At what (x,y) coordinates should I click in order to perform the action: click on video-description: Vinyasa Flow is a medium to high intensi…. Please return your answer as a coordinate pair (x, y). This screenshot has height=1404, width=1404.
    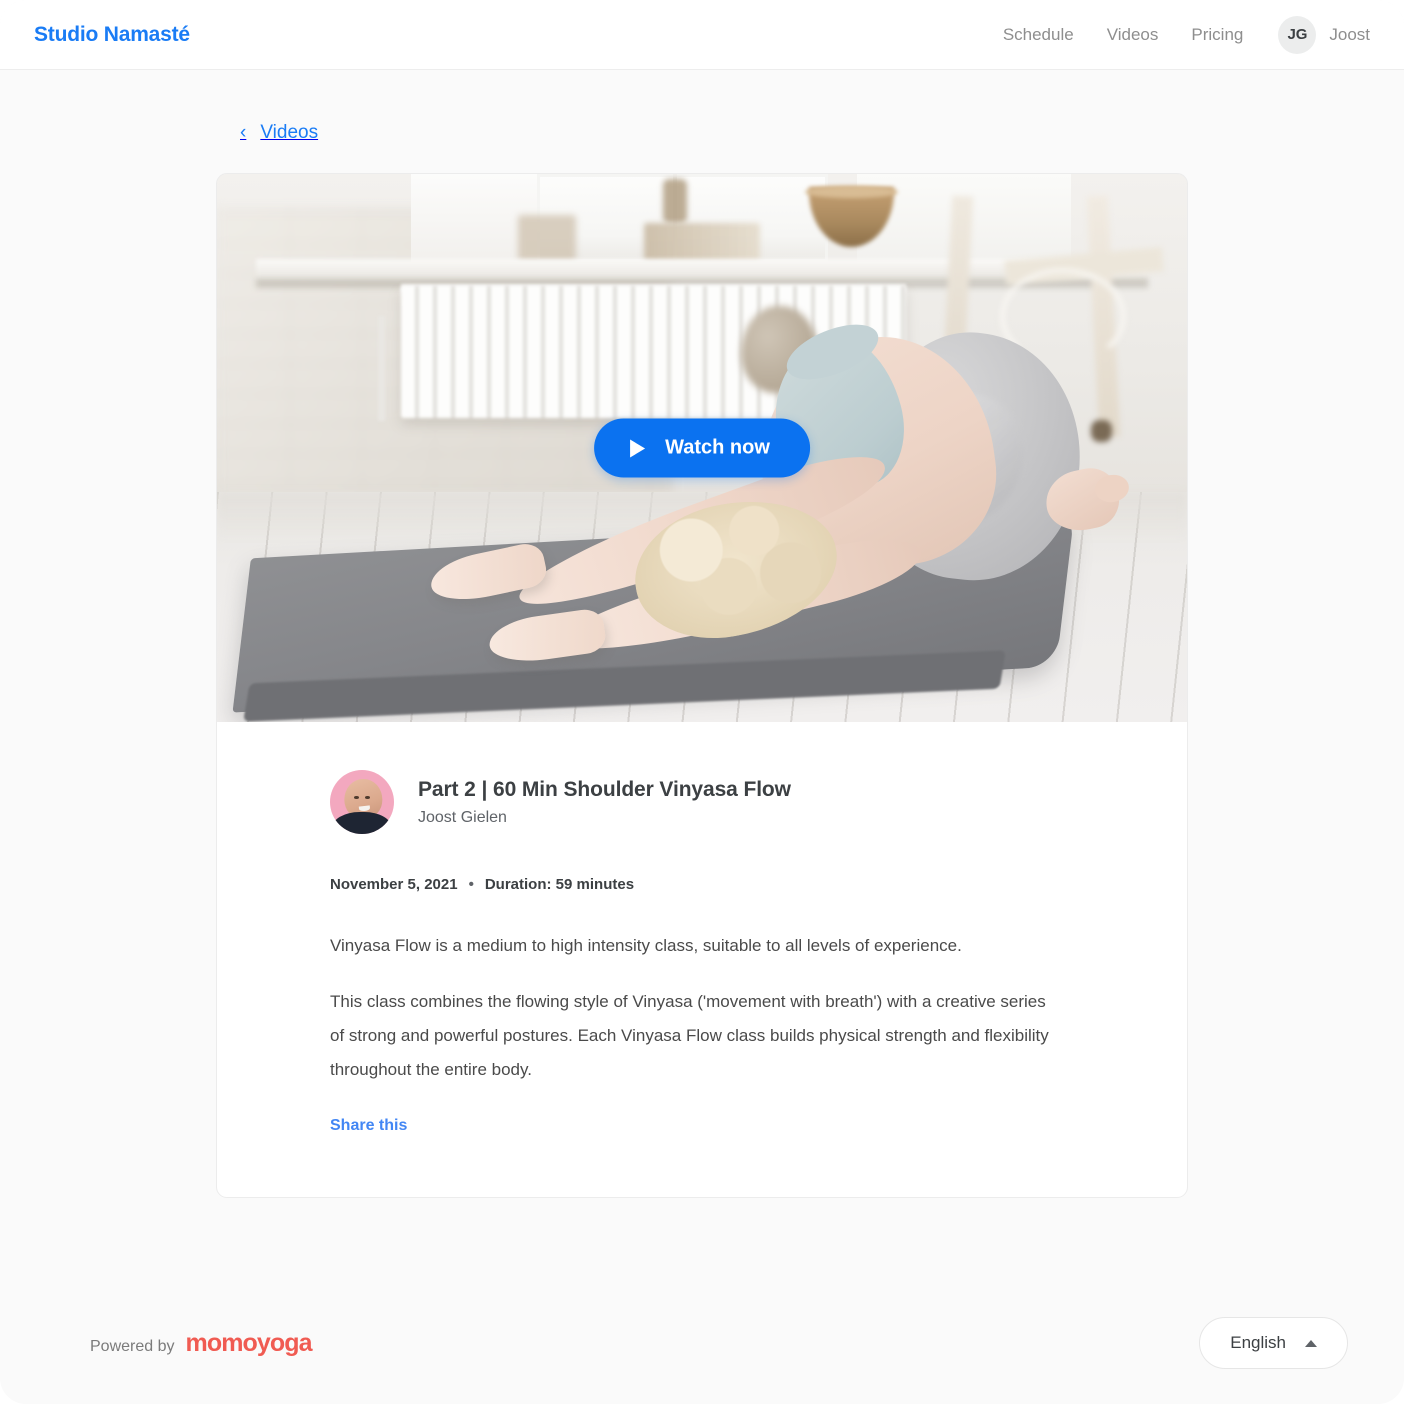
    Looking at the image, I should click on (695, 1008).